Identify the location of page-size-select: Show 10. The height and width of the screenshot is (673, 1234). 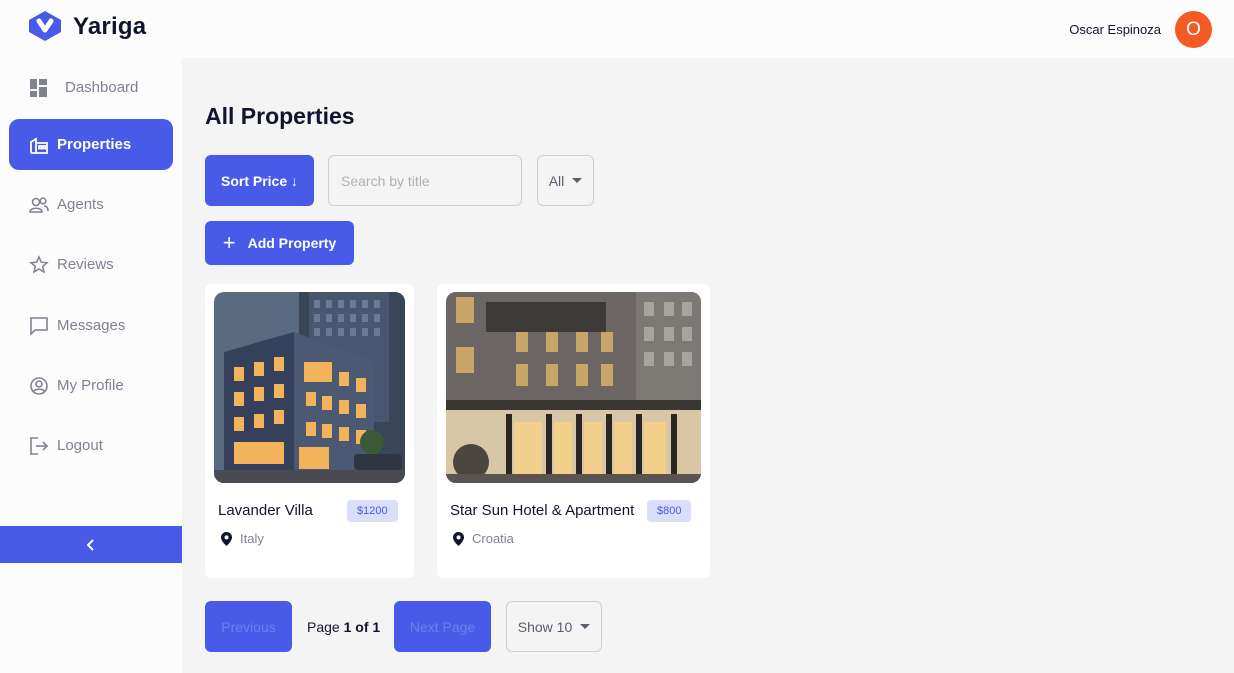
(554, 626).